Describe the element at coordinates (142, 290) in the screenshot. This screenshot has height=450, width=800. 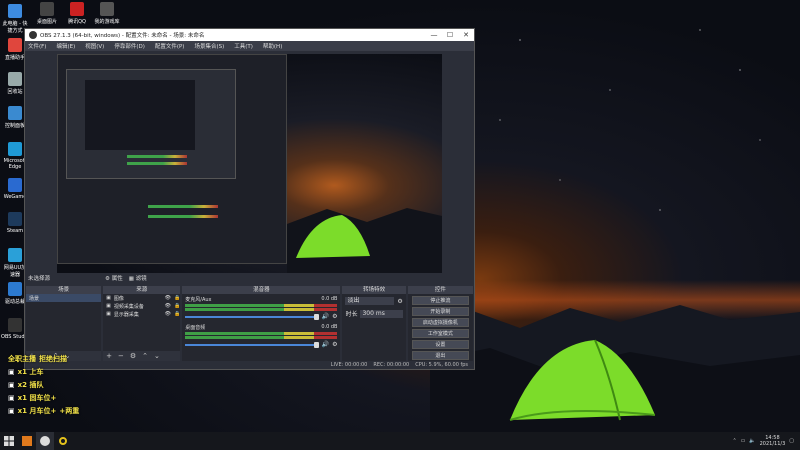
I see `sources-title: 来源` at that location.